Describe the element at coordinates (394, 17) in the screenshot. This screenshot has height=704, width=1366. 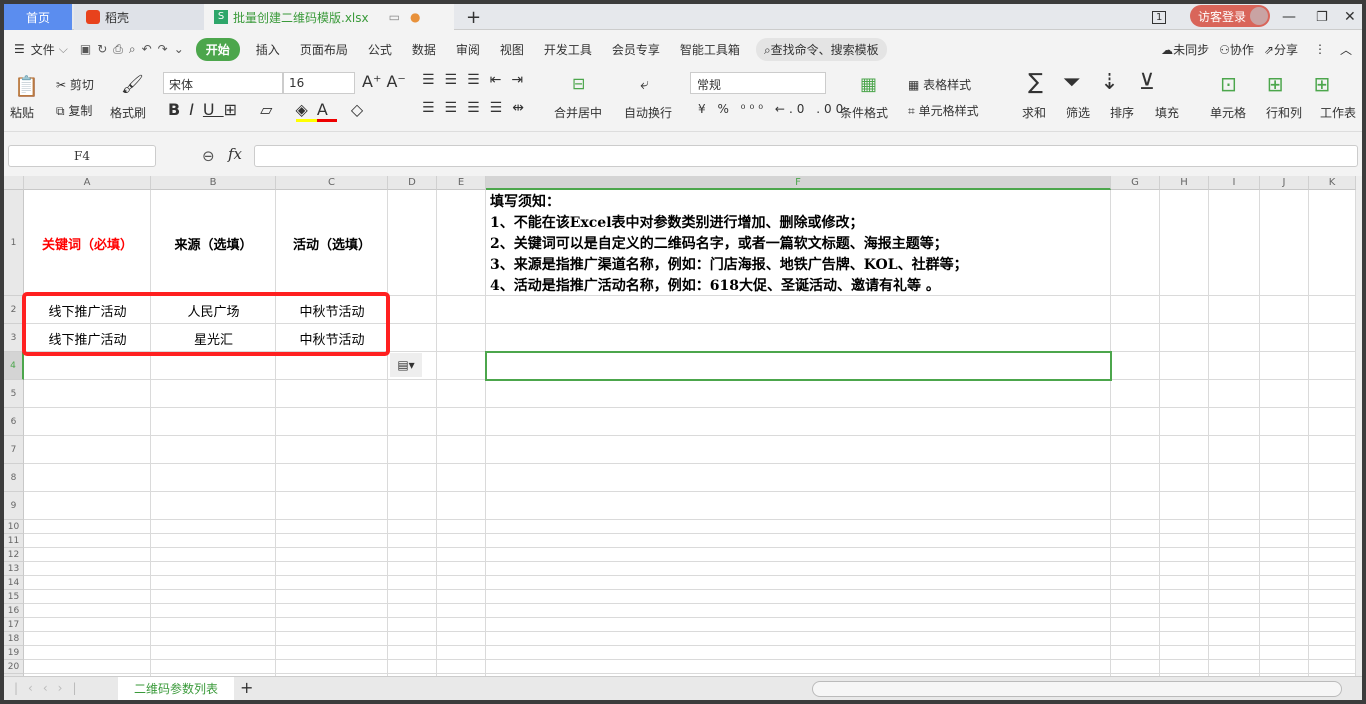
I see `monitor-icon: ▭` at that location.